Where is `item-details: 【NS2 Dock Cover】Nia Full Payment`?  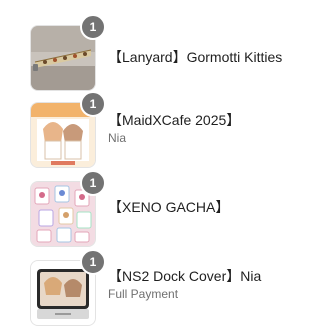 item-details: 【NS2 Dock Cover】Nia Full Payment is located at coordinates (217, 284).